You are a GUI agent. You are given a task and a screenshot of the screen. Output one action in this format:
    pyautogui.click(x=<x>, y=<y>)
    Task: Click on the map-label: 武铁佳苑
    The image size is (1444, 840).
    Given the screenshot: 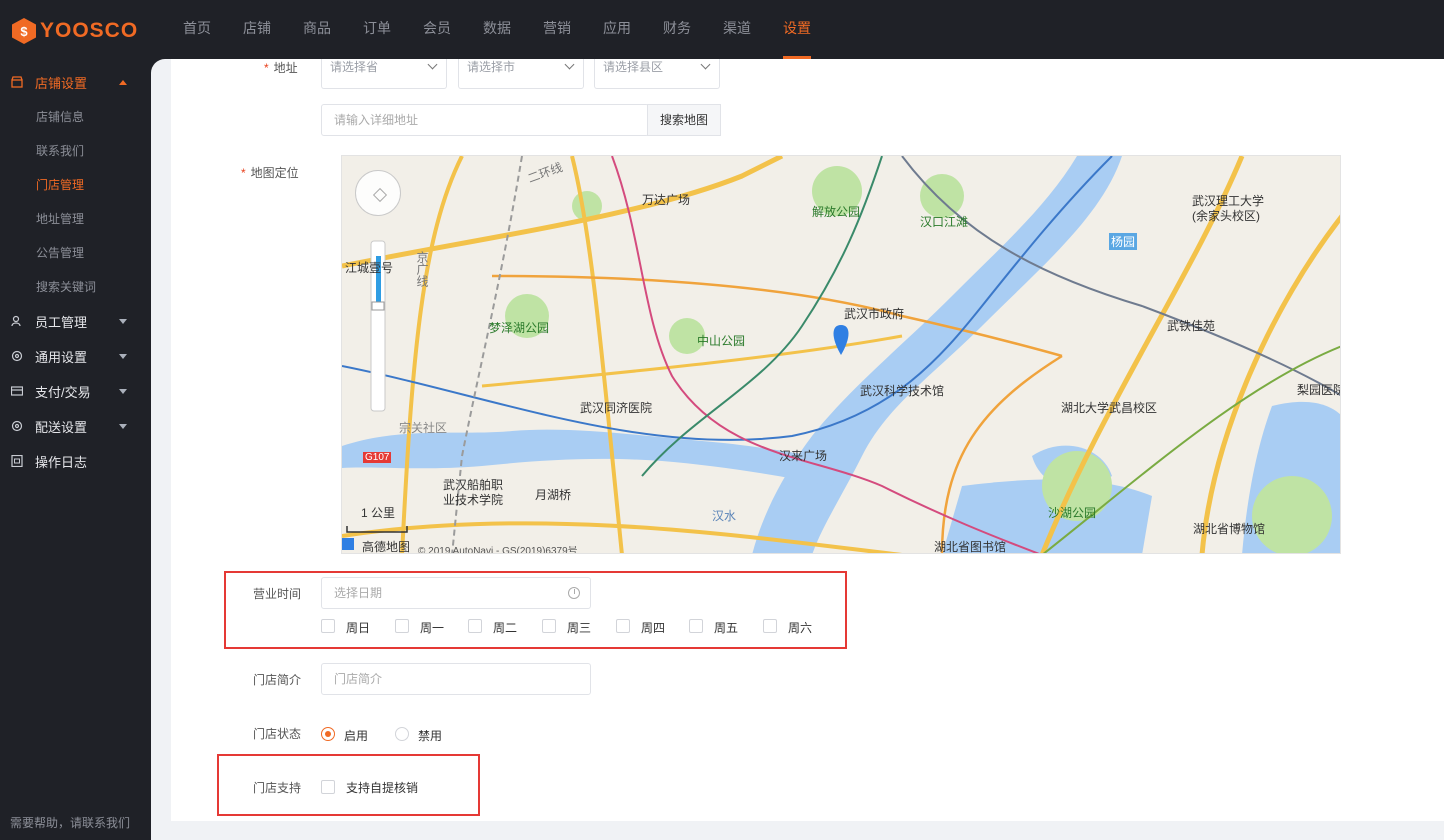 What is the action you would take?
    pyautogui.click(x=1191, y=326)
    